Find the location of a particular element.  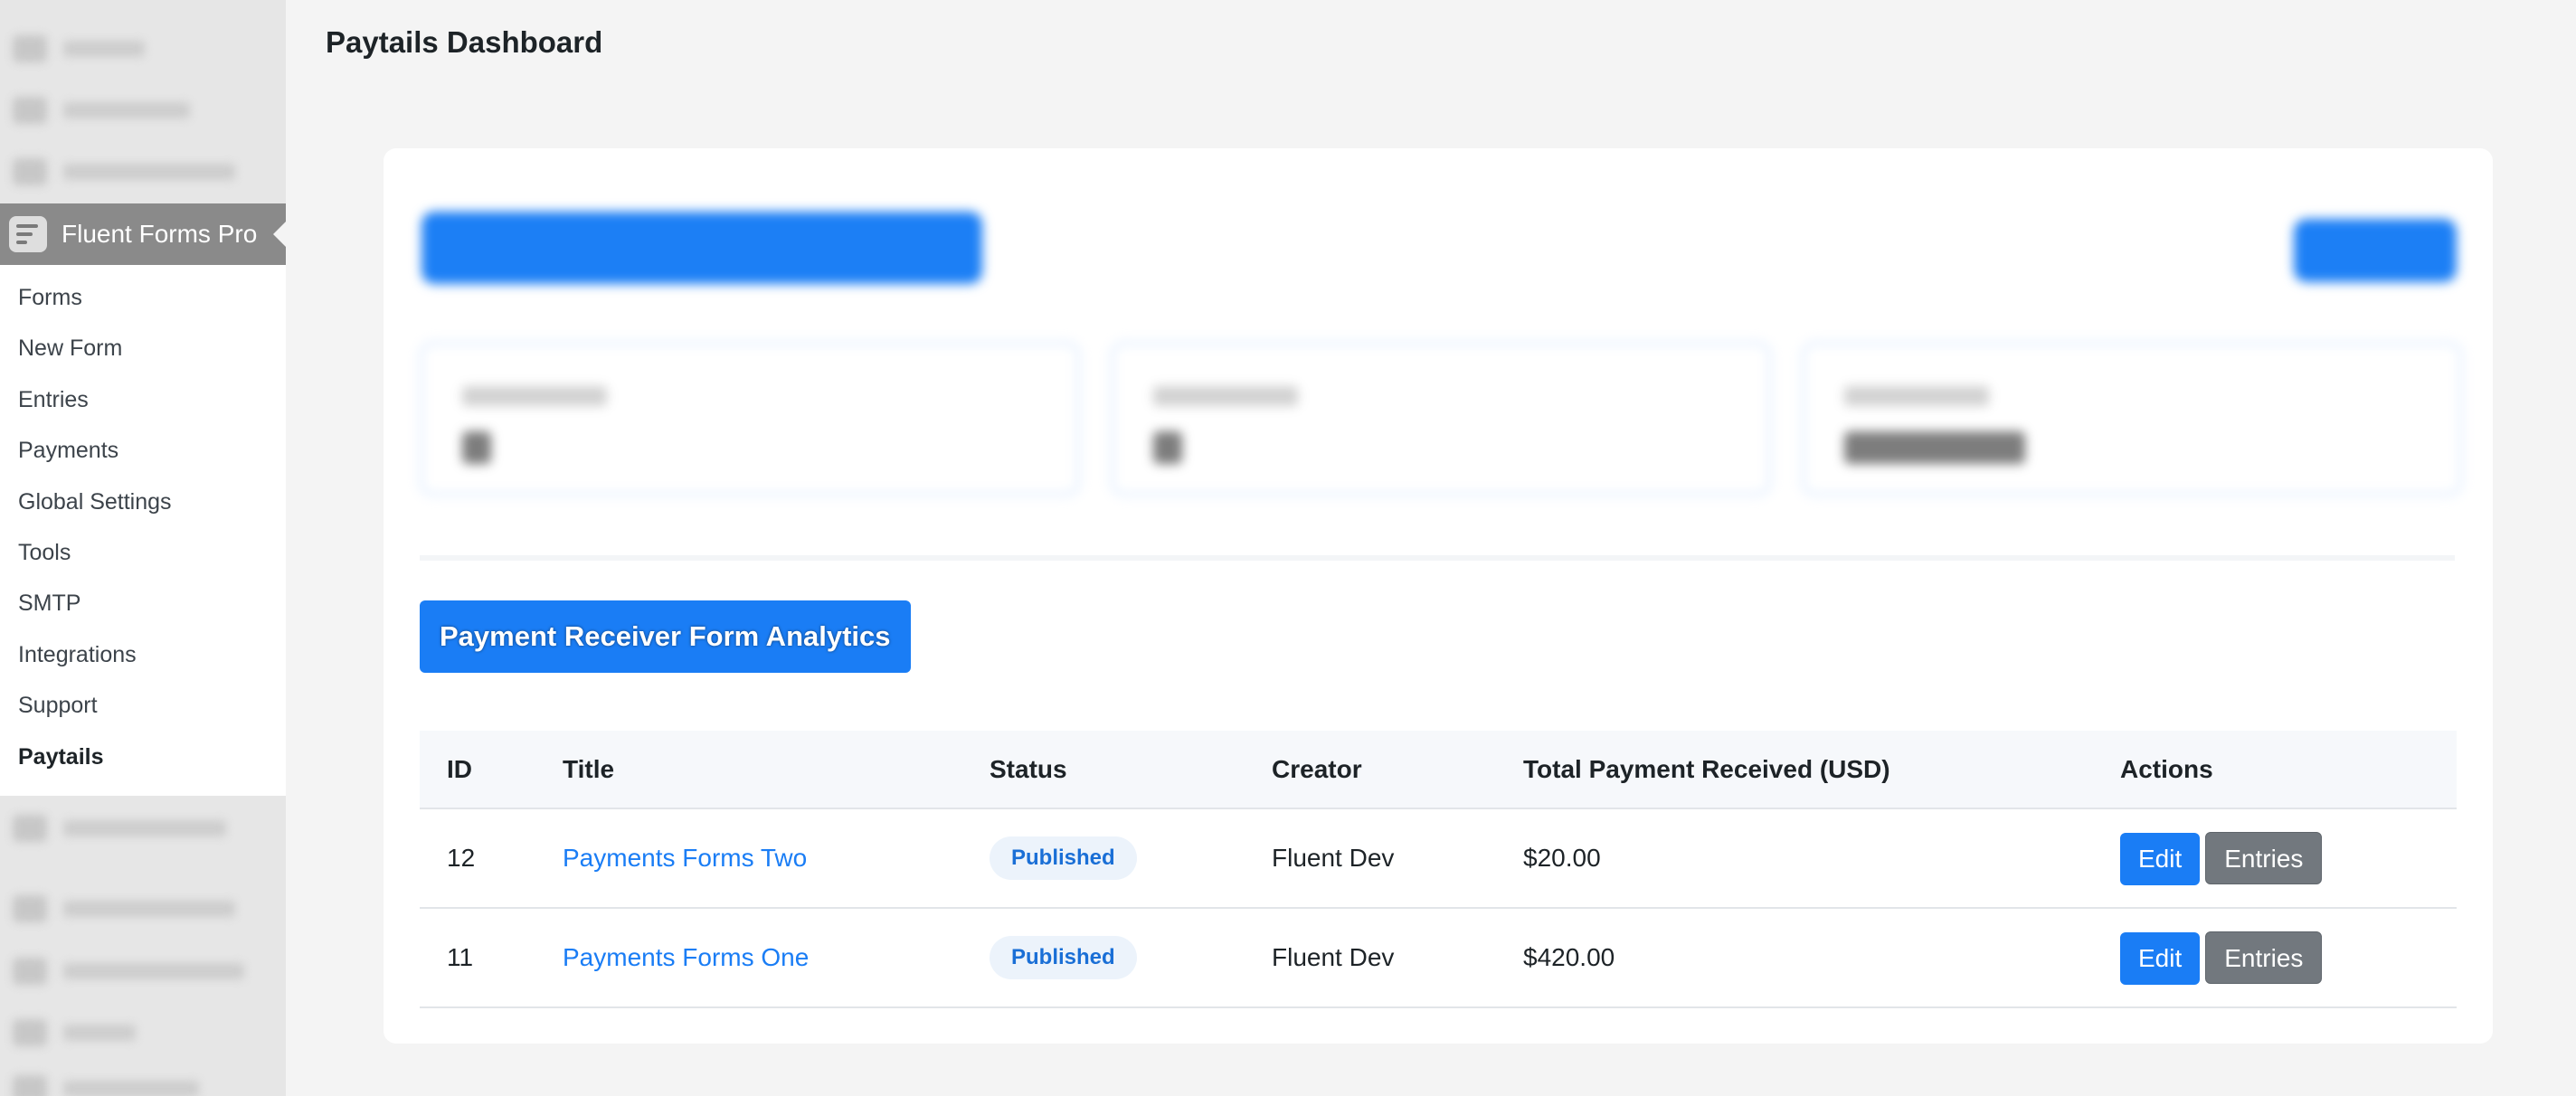

submenu-item-support: Support is located at coordinates (143, 705).